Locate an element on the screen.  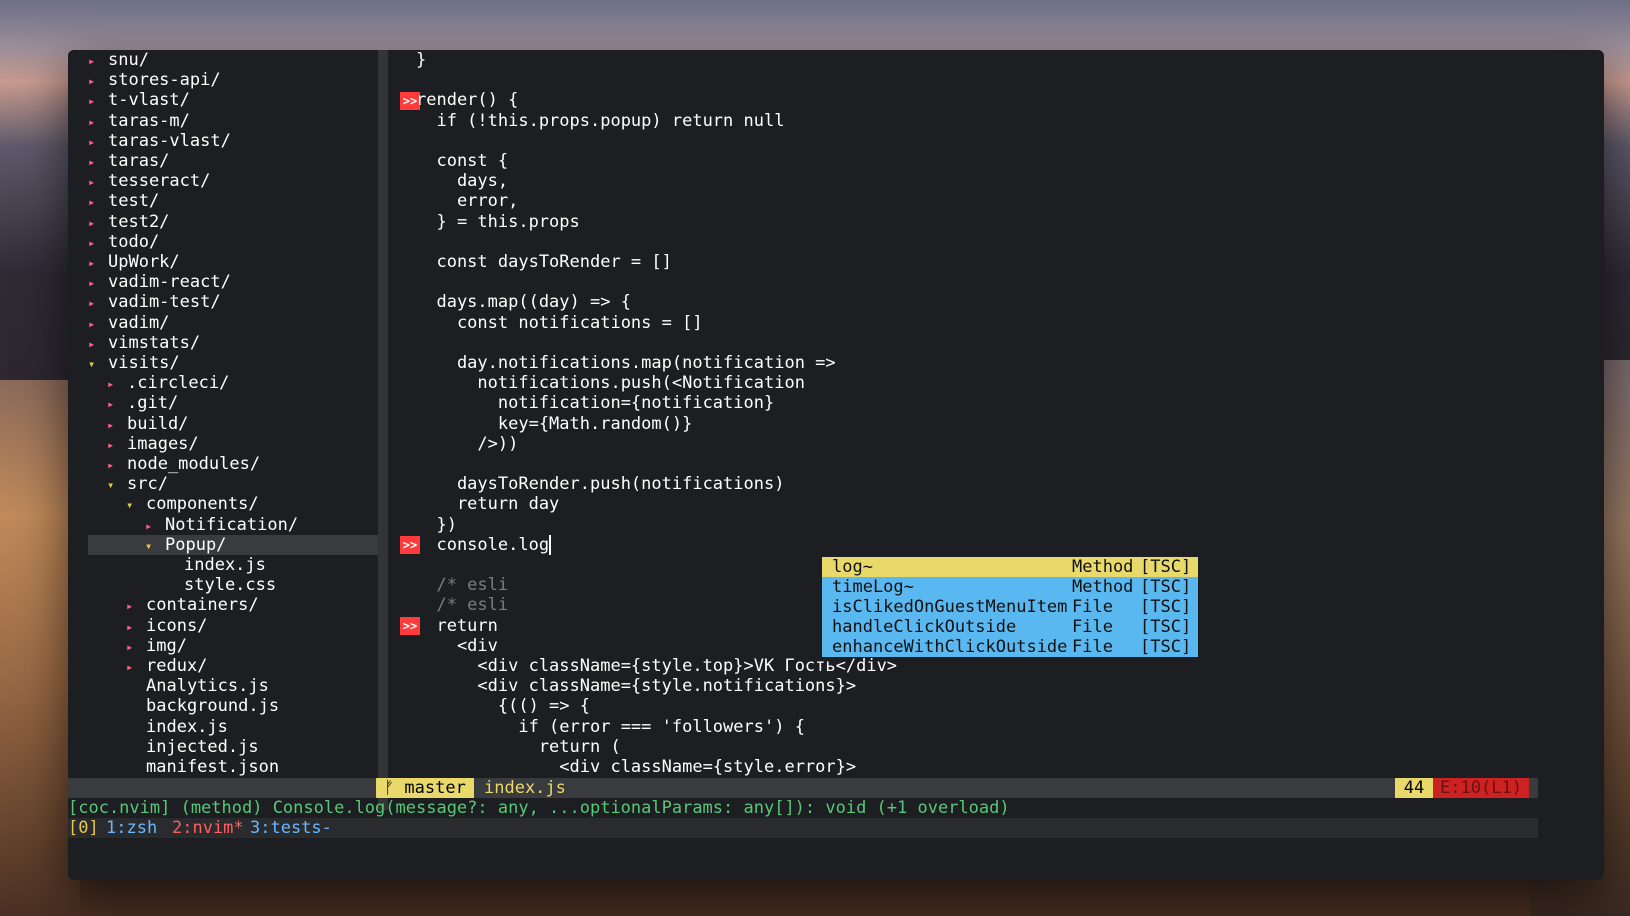
tree-folder-item: ▾ Popup/ is located at coordinates (233, 544).